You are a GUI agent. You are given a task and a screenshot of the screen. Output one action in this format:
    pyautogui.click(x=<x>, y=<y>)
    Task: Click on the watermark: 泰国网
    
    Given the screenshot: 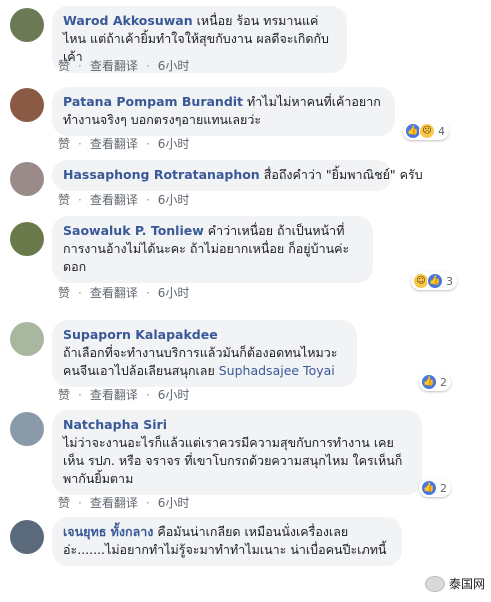 What is the action you would take?
    pyautogui.click(x=454, y=583)
    